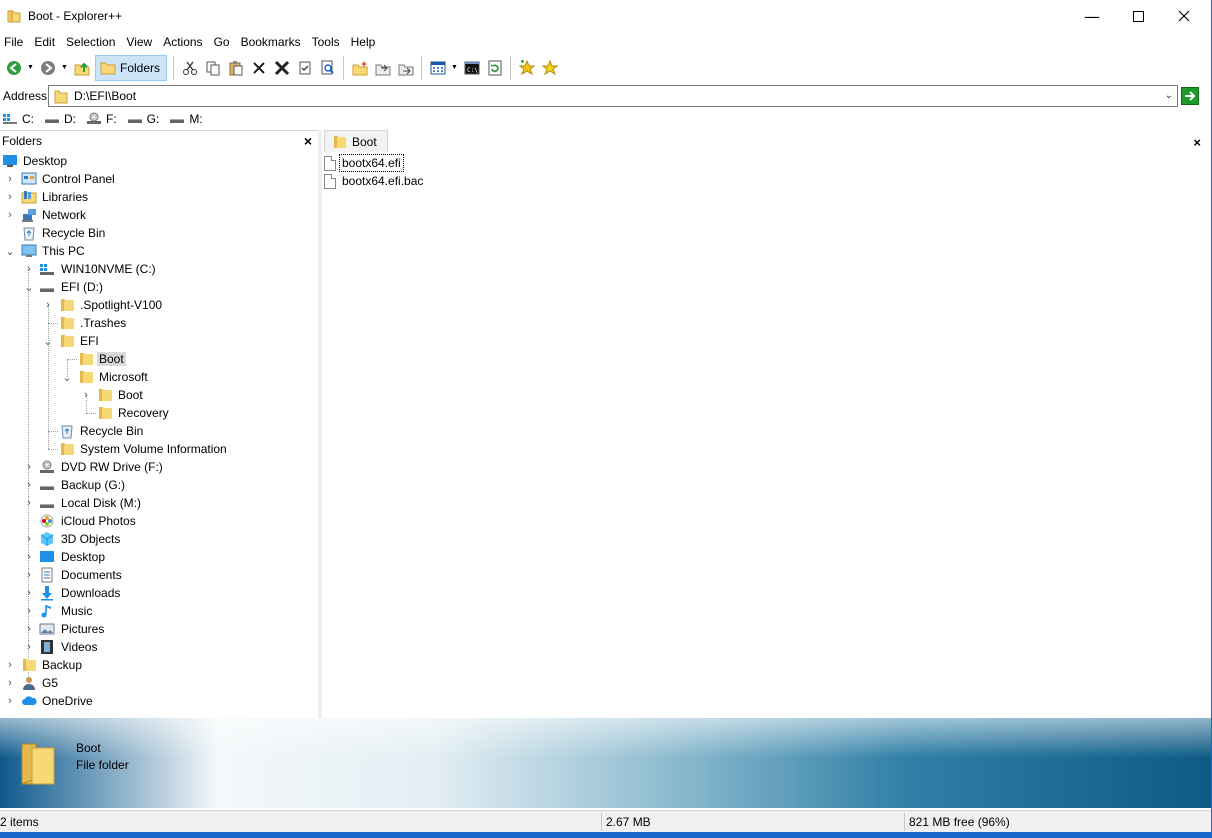 Image resolution: width=1212 pixels, height=838 pixels. What do you see at coordinates (139, 42) in the screenshot?
I see `menu-view: View` at bounding box center [139, 42].